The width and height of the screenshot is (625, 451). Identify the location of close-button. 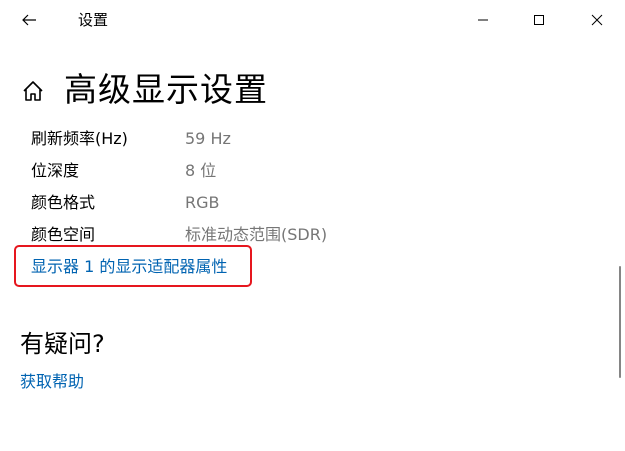
(597, 20).